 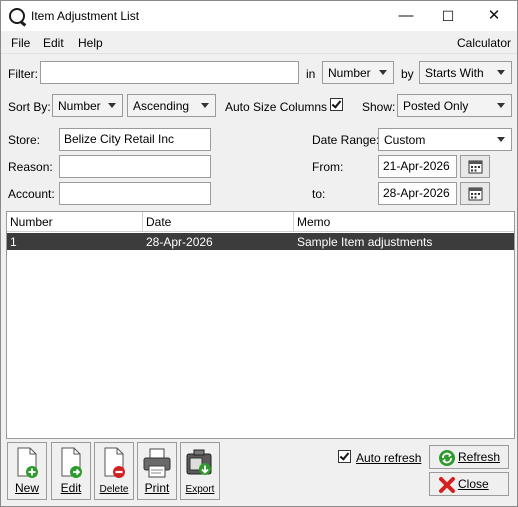 I want to click on cell-memo: Sample Item adjustments, so click(x=365, y=242).